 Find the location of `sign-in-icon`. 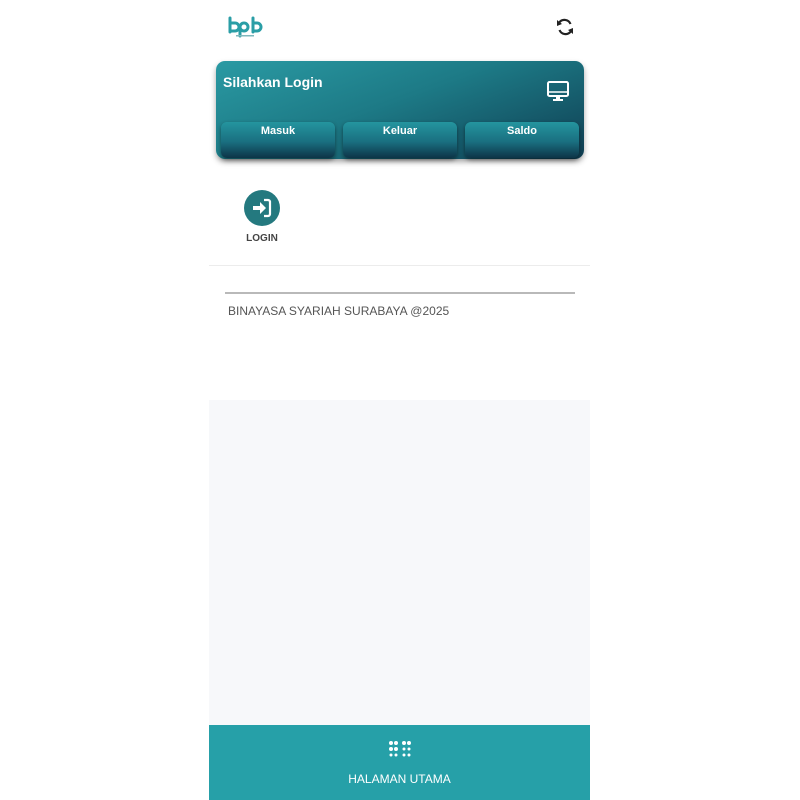

sign-in-icon is located at coordinates (262, 208).